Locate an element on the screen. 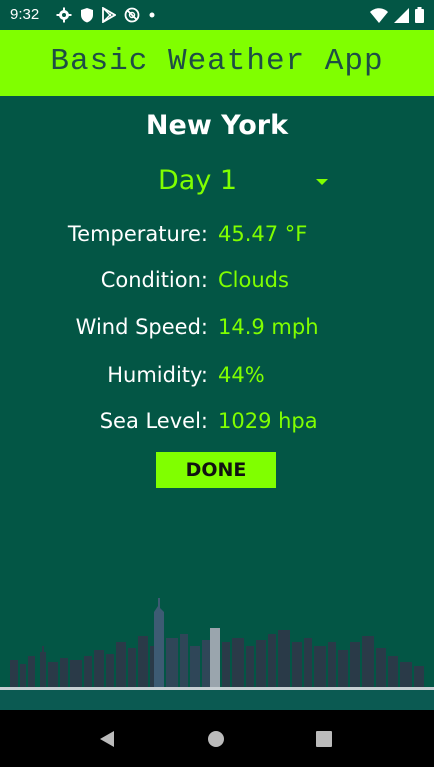 The image size is (434, 767). play-store-icon is located at coordinates (109, 16).